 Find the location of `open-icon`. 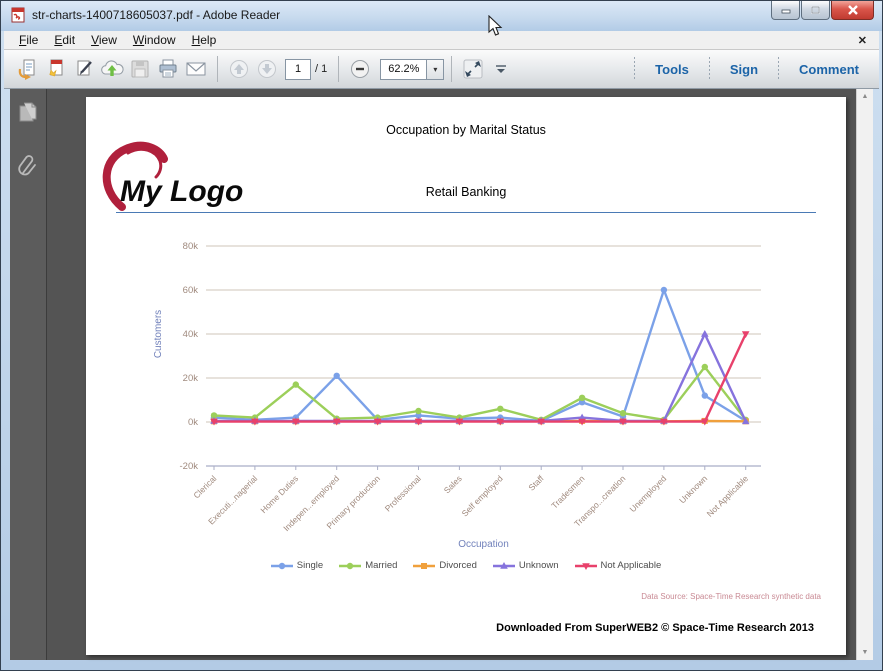

open-icon is located at coordinates (26, 69).